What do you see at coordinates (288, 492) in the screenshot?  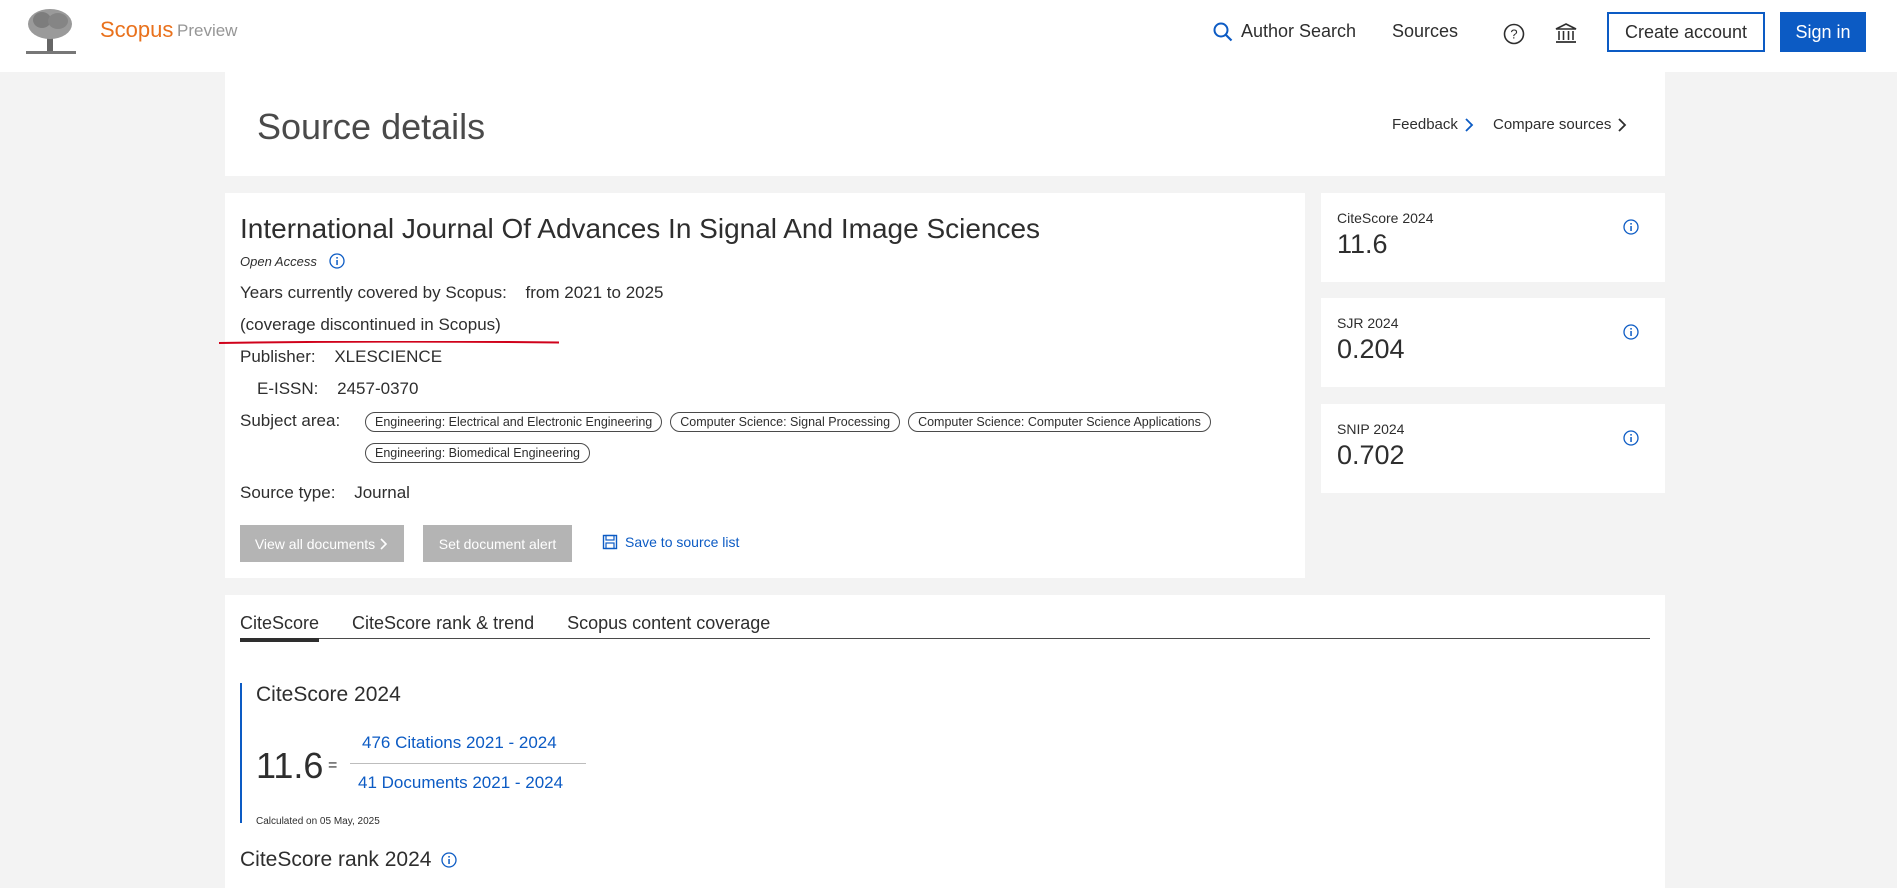 I see `source-type-label: Source type:` at bounding box center [288, 492].